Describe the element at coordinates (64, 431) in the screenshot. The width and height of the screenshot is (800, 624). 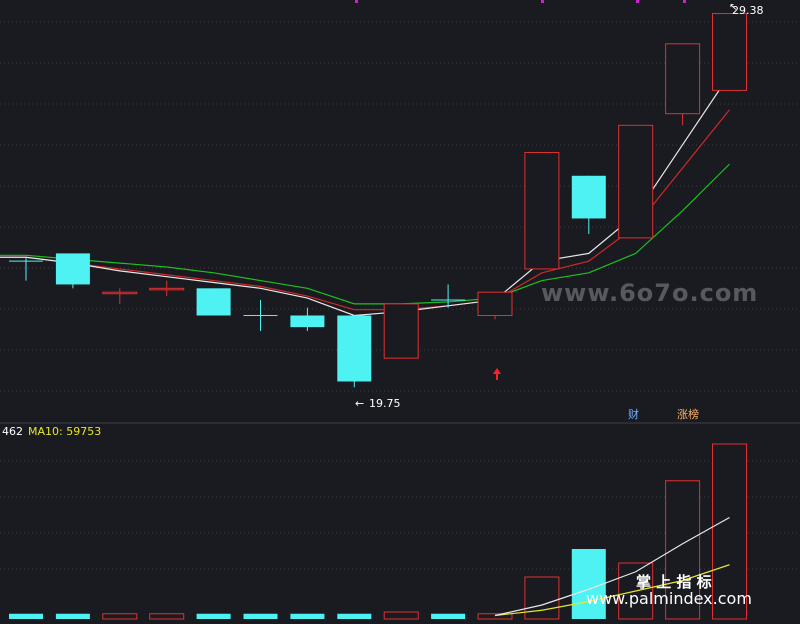
I see `volume-ma10-label: MA10: 59753` at that location.